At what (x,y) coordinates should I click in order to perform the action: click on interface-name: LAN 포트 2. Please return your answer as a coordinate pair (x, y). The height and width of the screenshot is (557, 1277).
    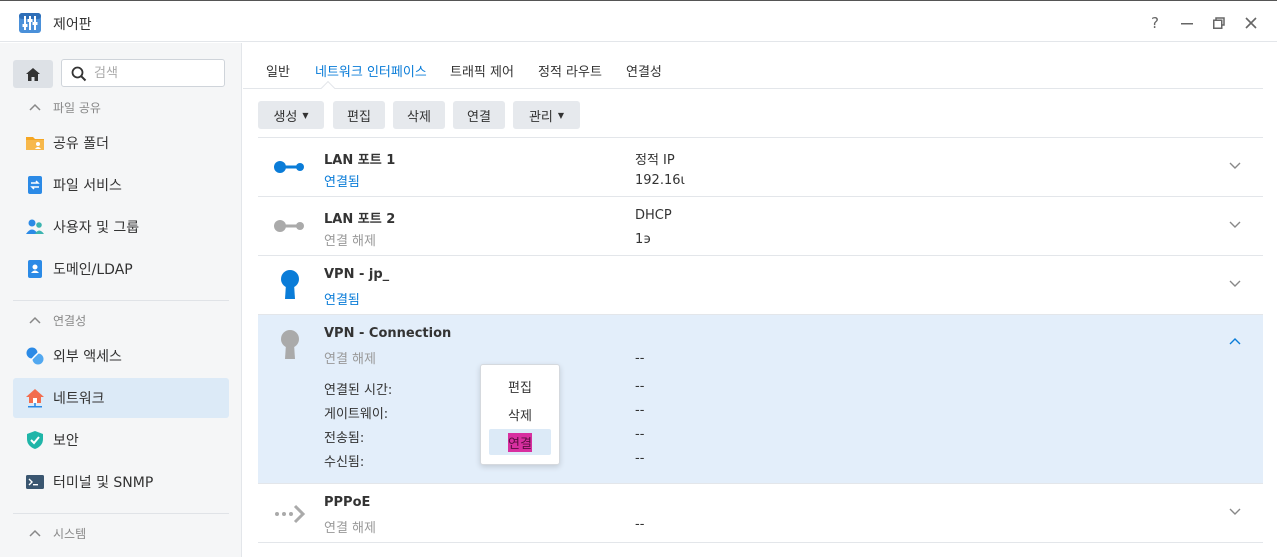
    Looking at the image, I should click on (360, 219).